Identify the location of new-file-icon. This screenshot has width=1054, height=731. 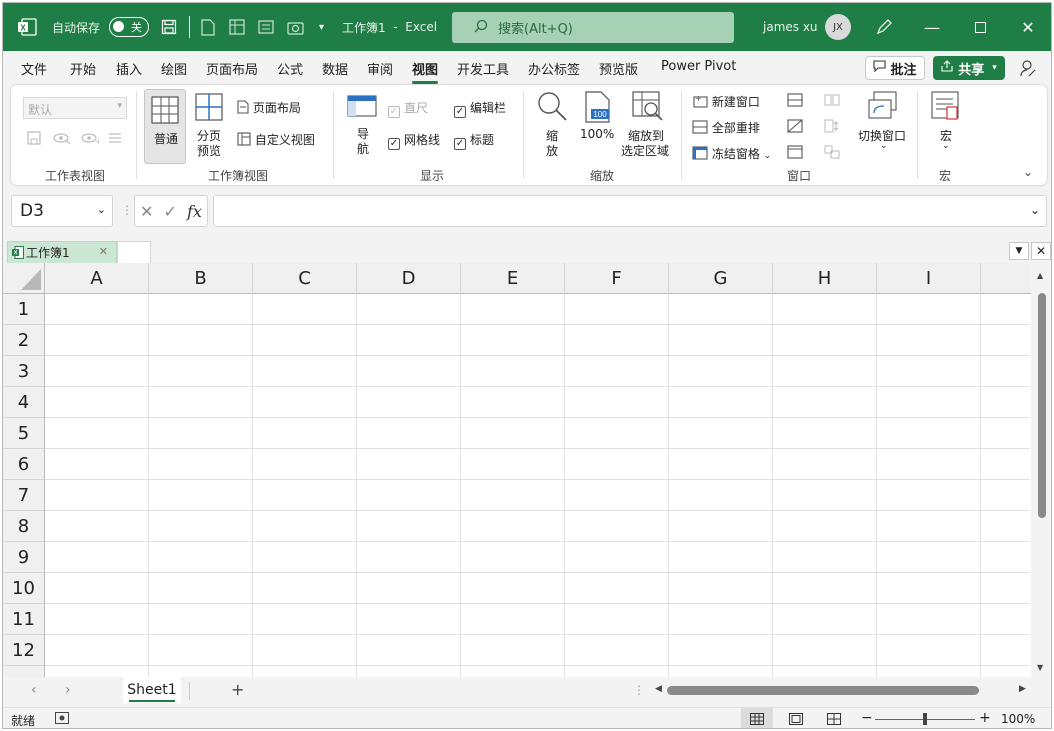
(208, 27).